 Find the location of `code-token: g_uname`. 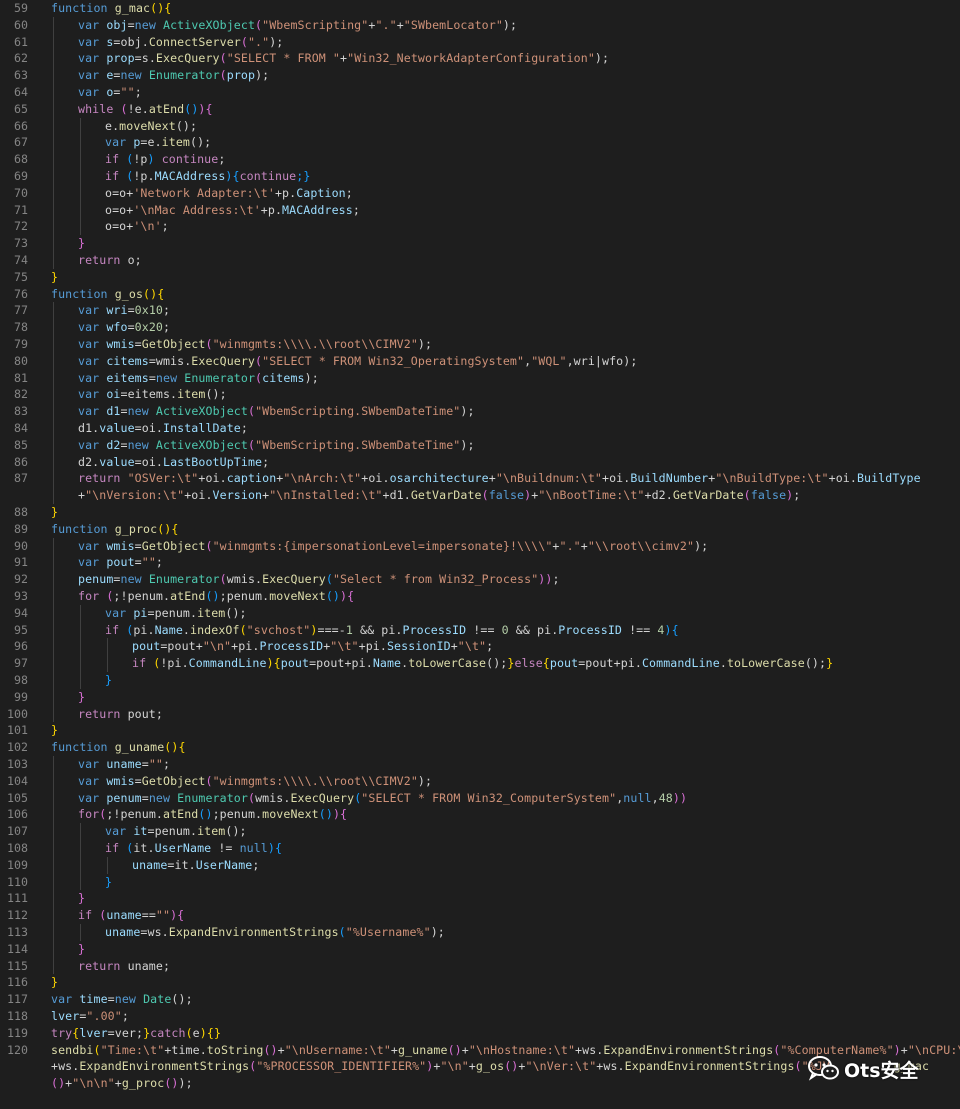

code-token: g_uname is located at coordinates (136, 747).